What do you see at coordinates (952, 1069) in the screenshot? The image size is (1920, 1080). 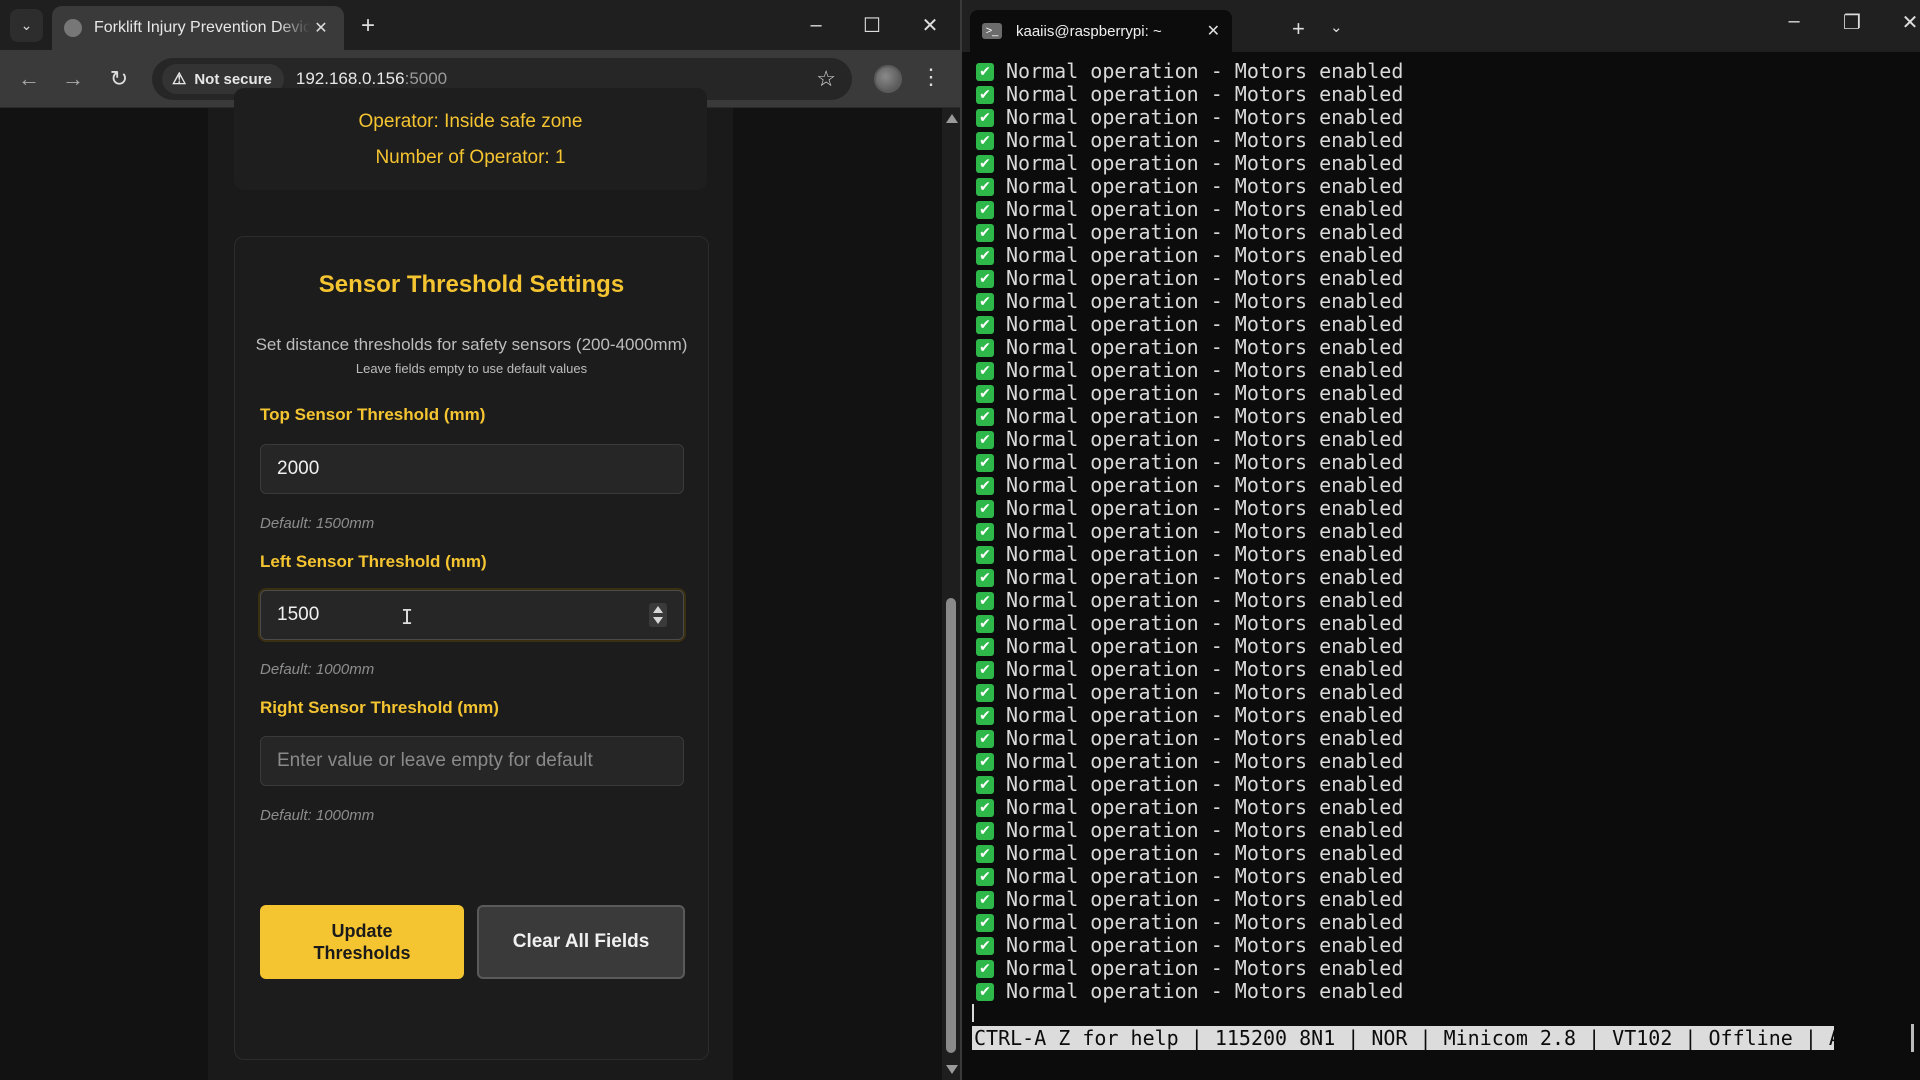 I see `scroll-down-icon` at bounding box center [952, 1069].